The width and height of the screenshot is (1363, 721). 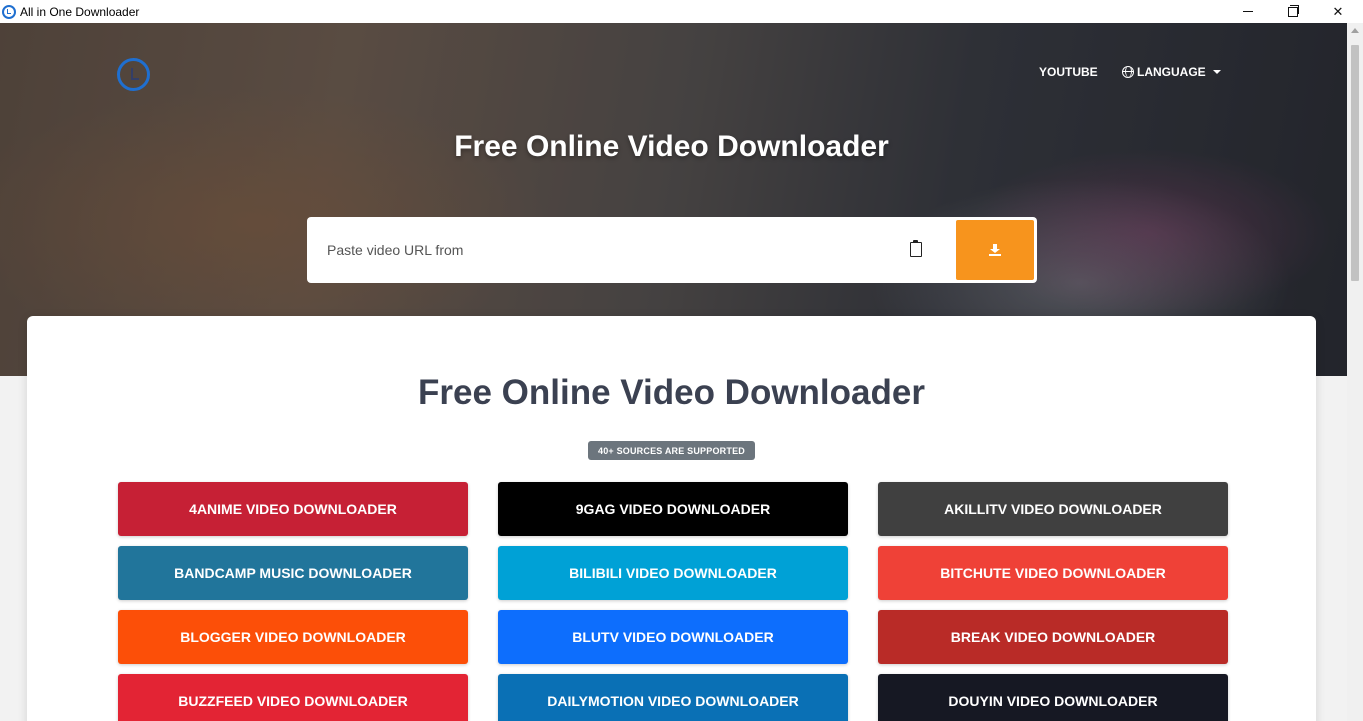 I want to click on minimize-icon, so click(x=1248, y=11).